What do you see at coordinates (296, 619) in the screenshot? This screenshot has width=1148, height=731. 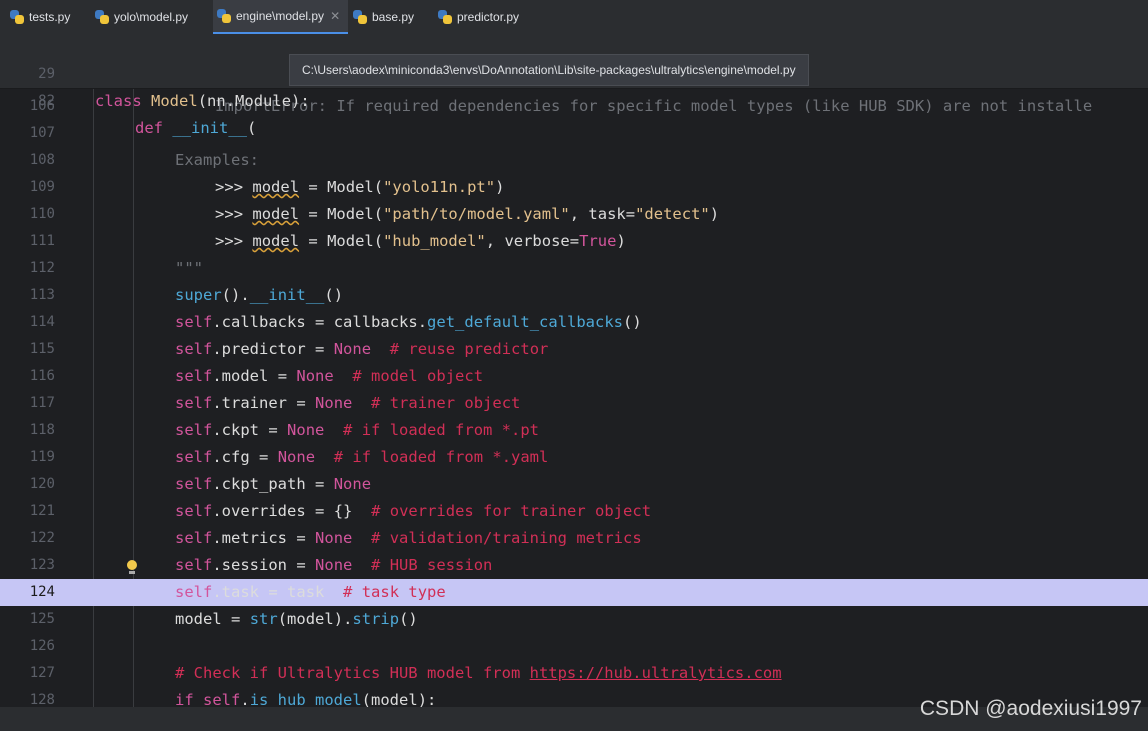 I see `code-text: model = str(model).strip()` at bounding box center [296, 619].